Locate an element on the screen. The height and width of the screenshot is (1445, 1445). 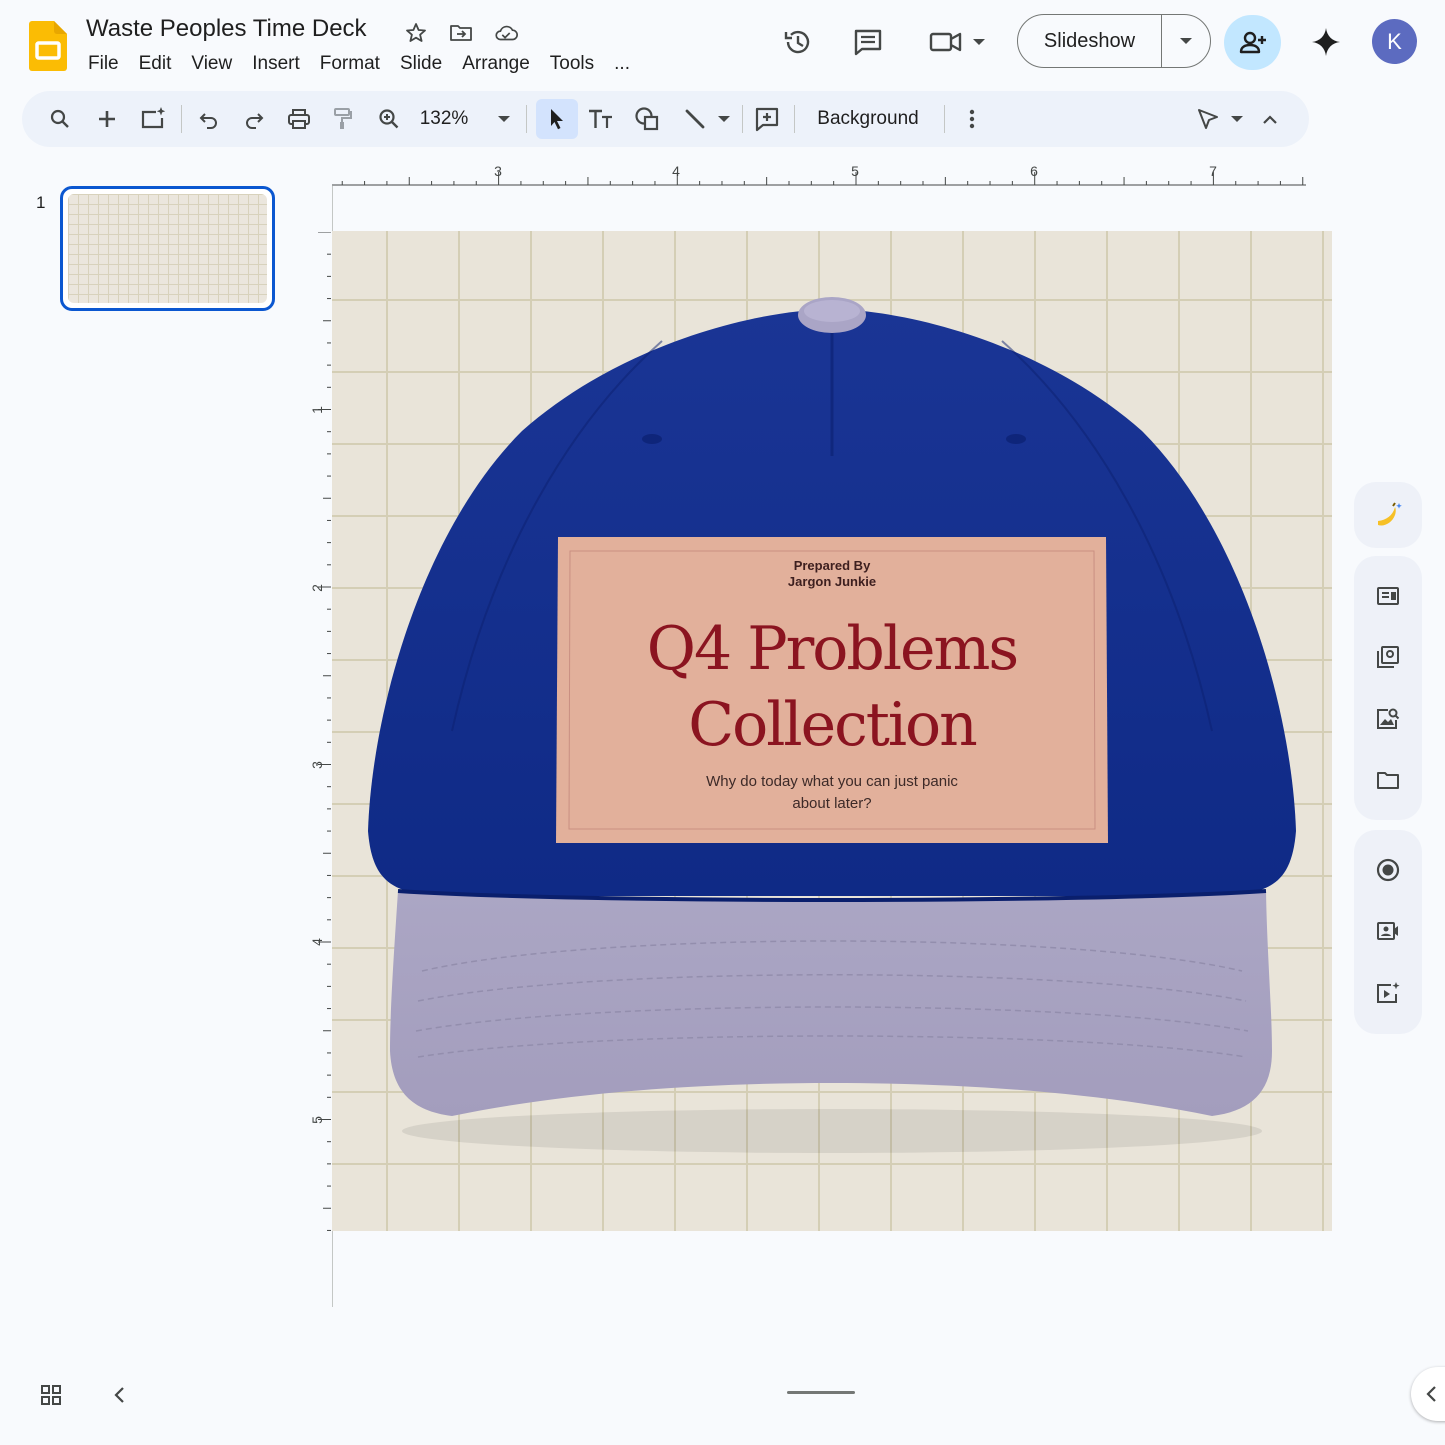
banana-gemini-icon is located at coordinates (1388, 515).